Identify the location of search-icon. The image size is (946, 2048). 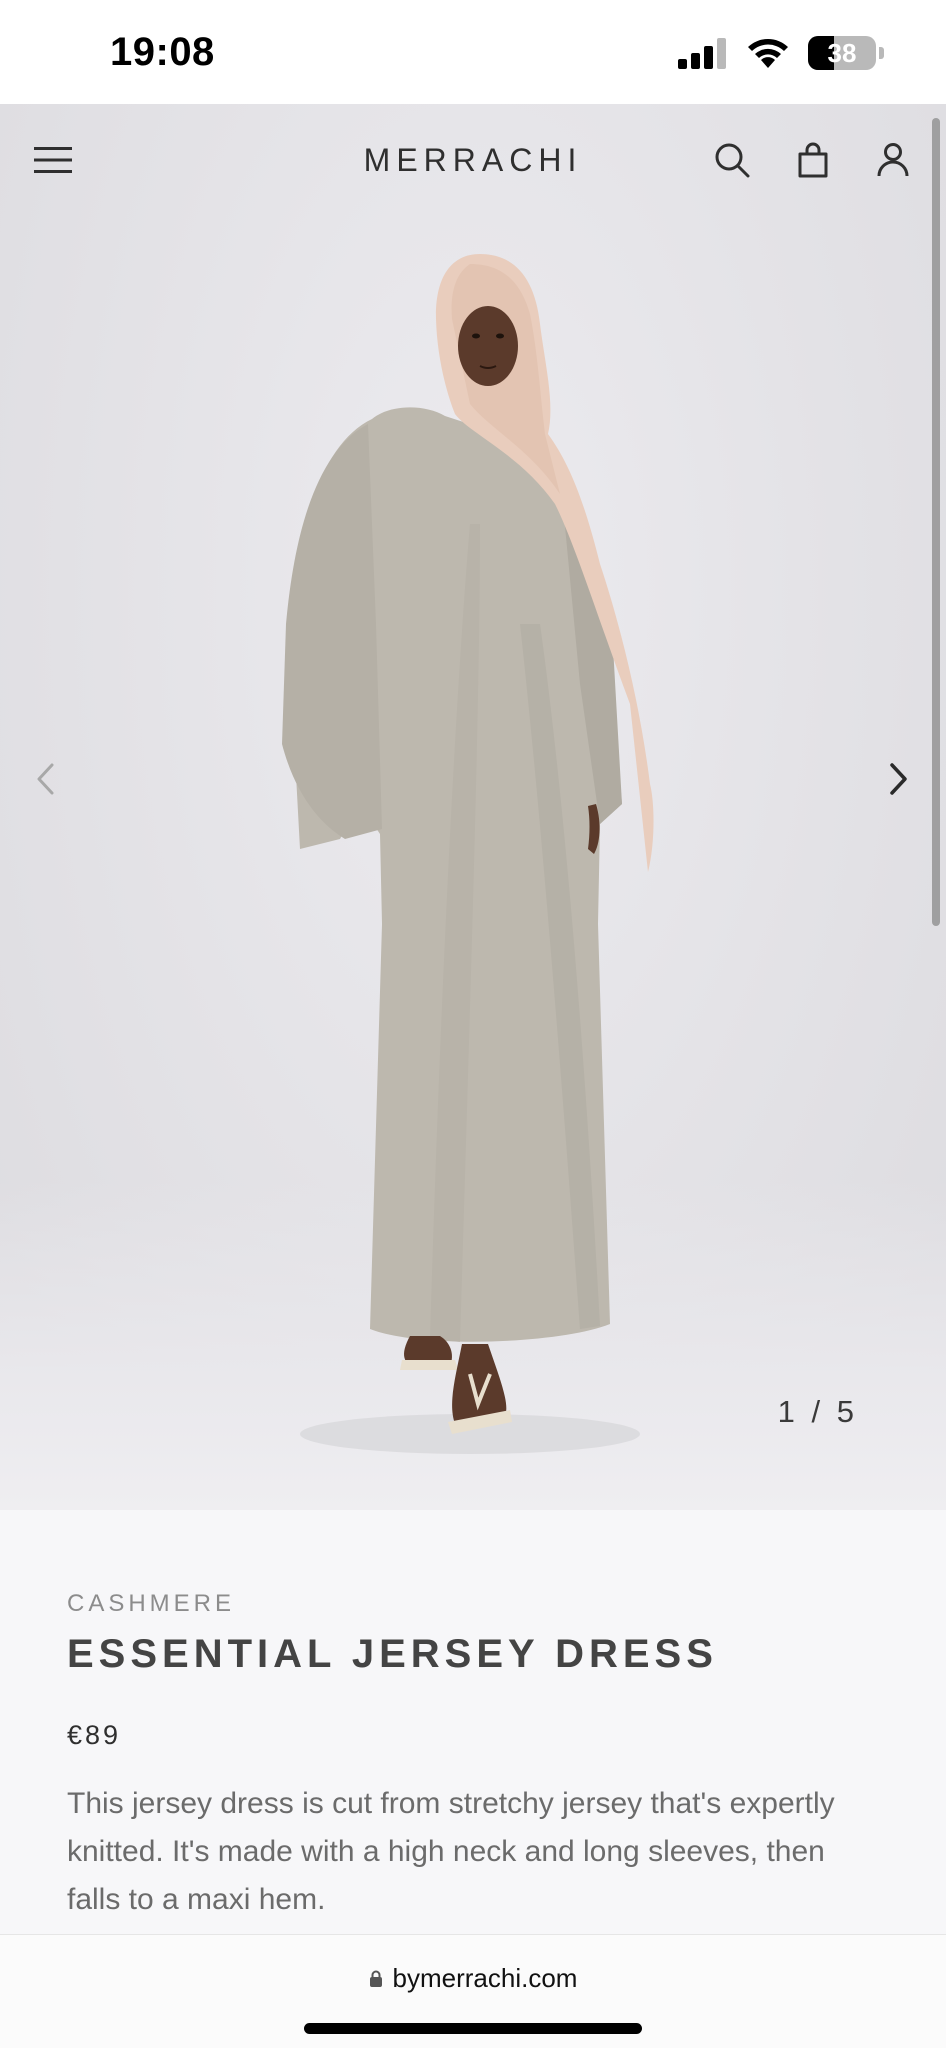
(732, 160).